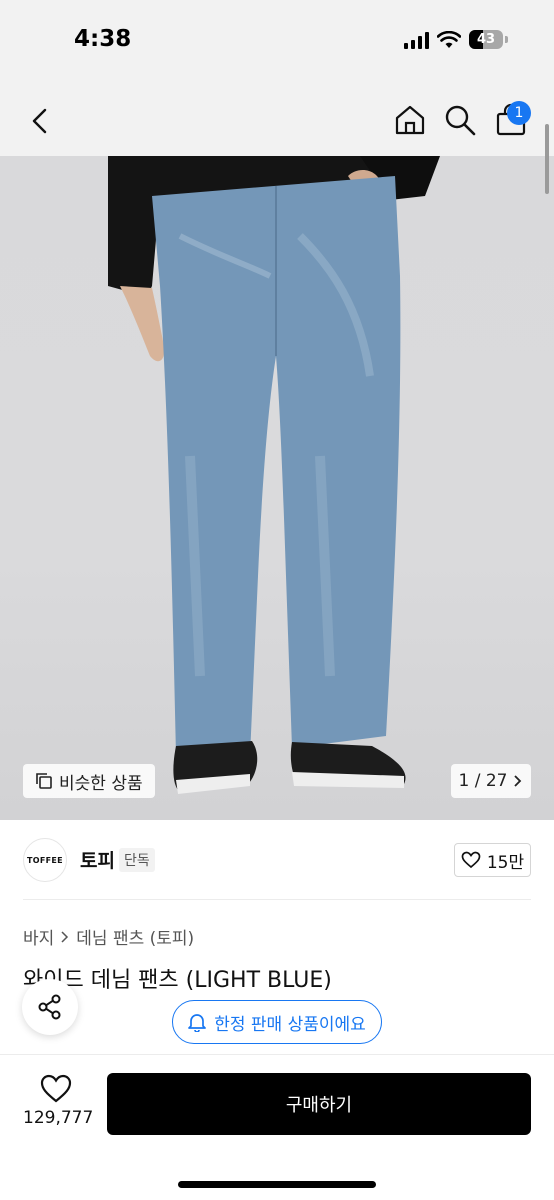 This screenshot has height=1200, width=554. I want to click on brand-like-button: 15만, so click(492, 860).